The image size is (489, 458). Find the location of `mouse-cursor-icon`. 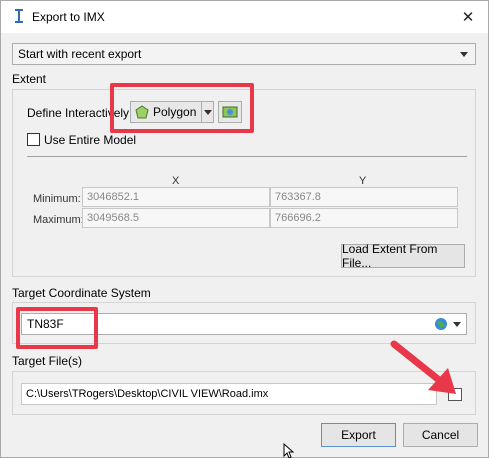

mouse-cursor-icon is located at coordinates (289, 450).